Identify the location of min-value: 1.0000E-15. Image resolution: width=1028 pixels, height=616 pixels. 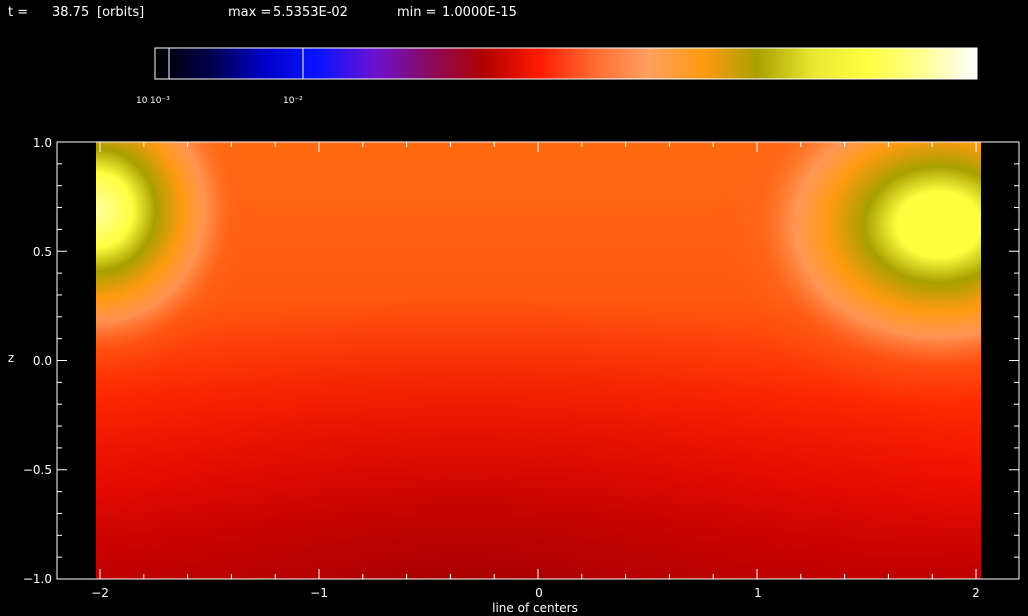
(479, 12).